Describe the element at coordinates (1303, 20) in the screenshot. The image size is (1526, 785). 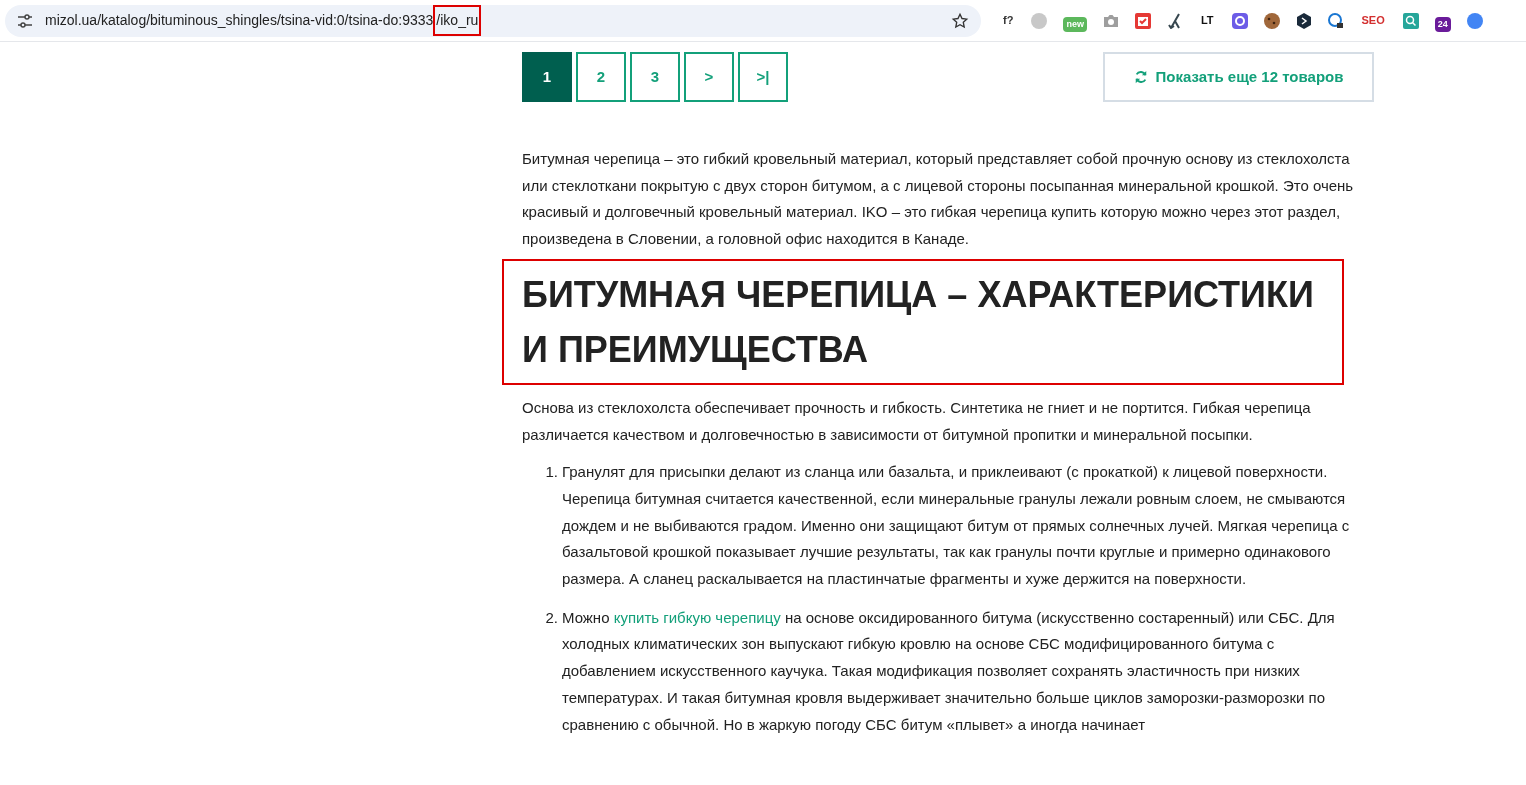
I see `hexagon-icon` at that location.